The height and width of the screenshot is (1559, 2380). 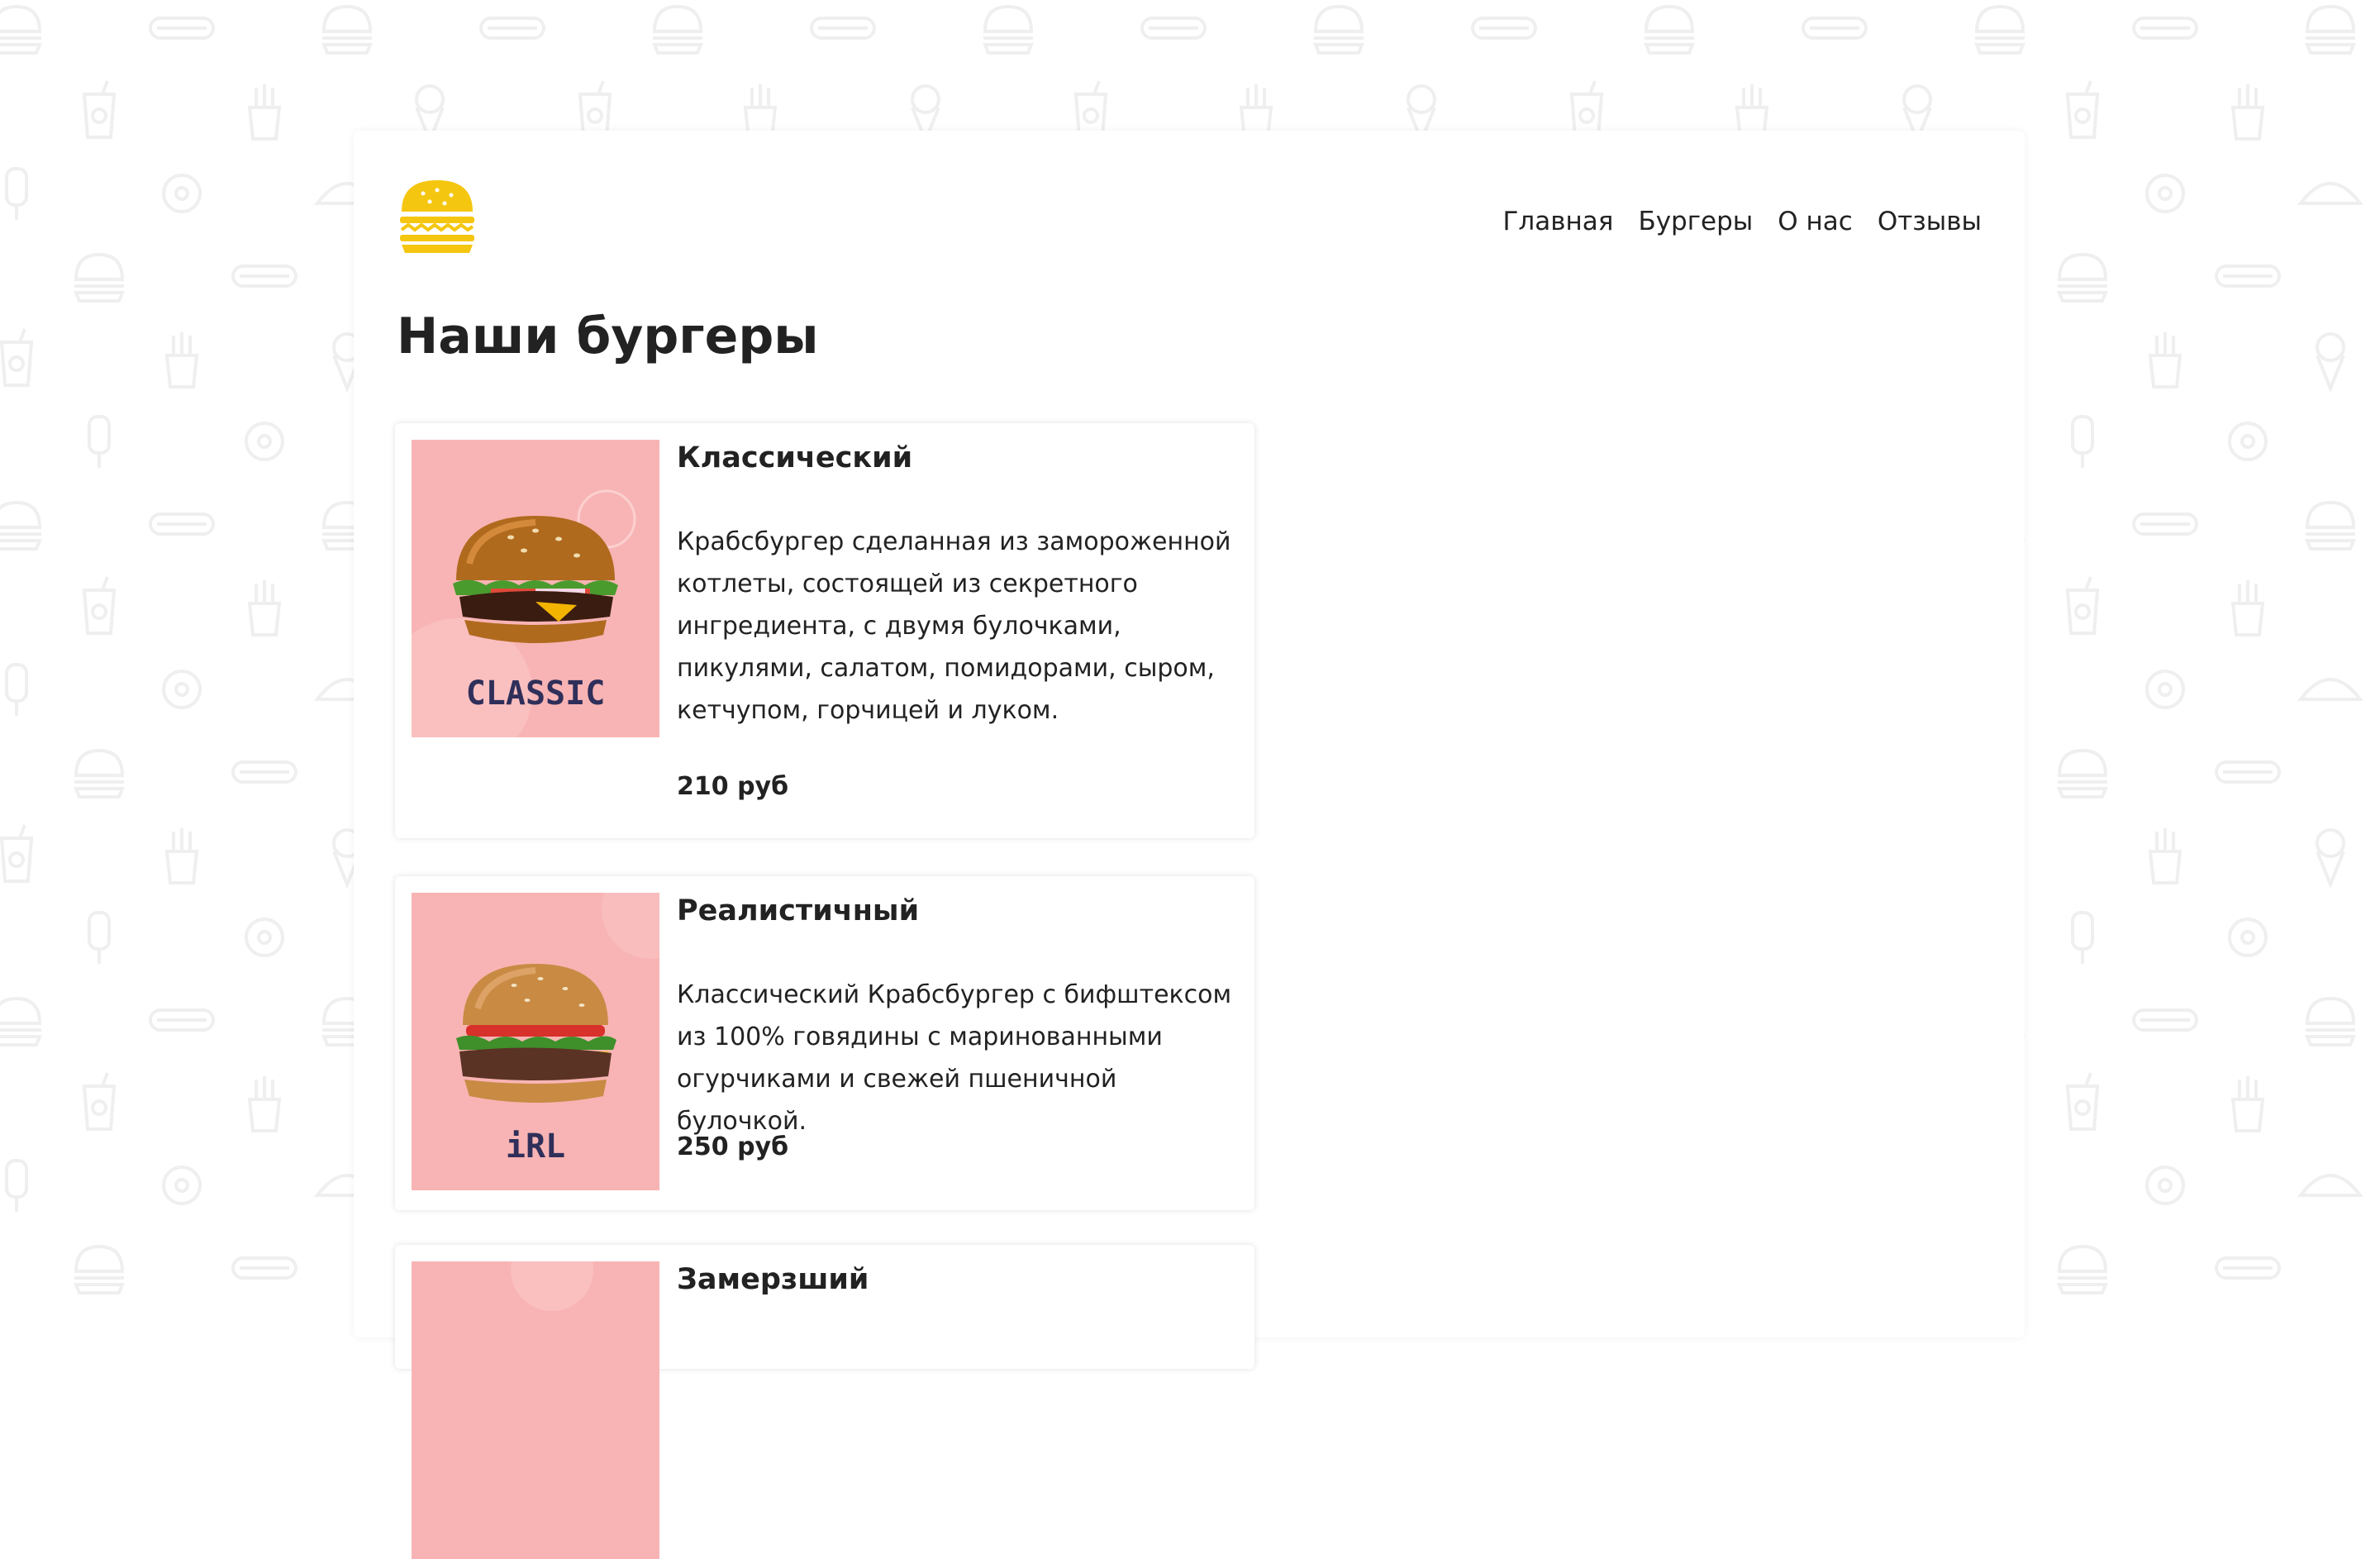 I want to click on burger-icon, so click(x=437, y=216).